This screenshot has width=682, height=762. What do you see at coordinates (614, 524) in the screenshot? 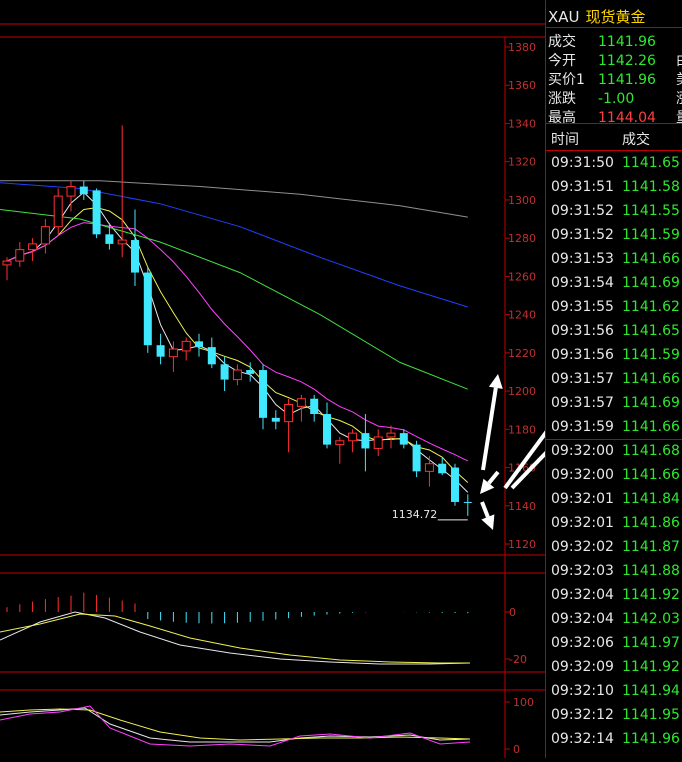
I see `tick-row: 09:32:01 1141.86` at bounding box center [614, 524].